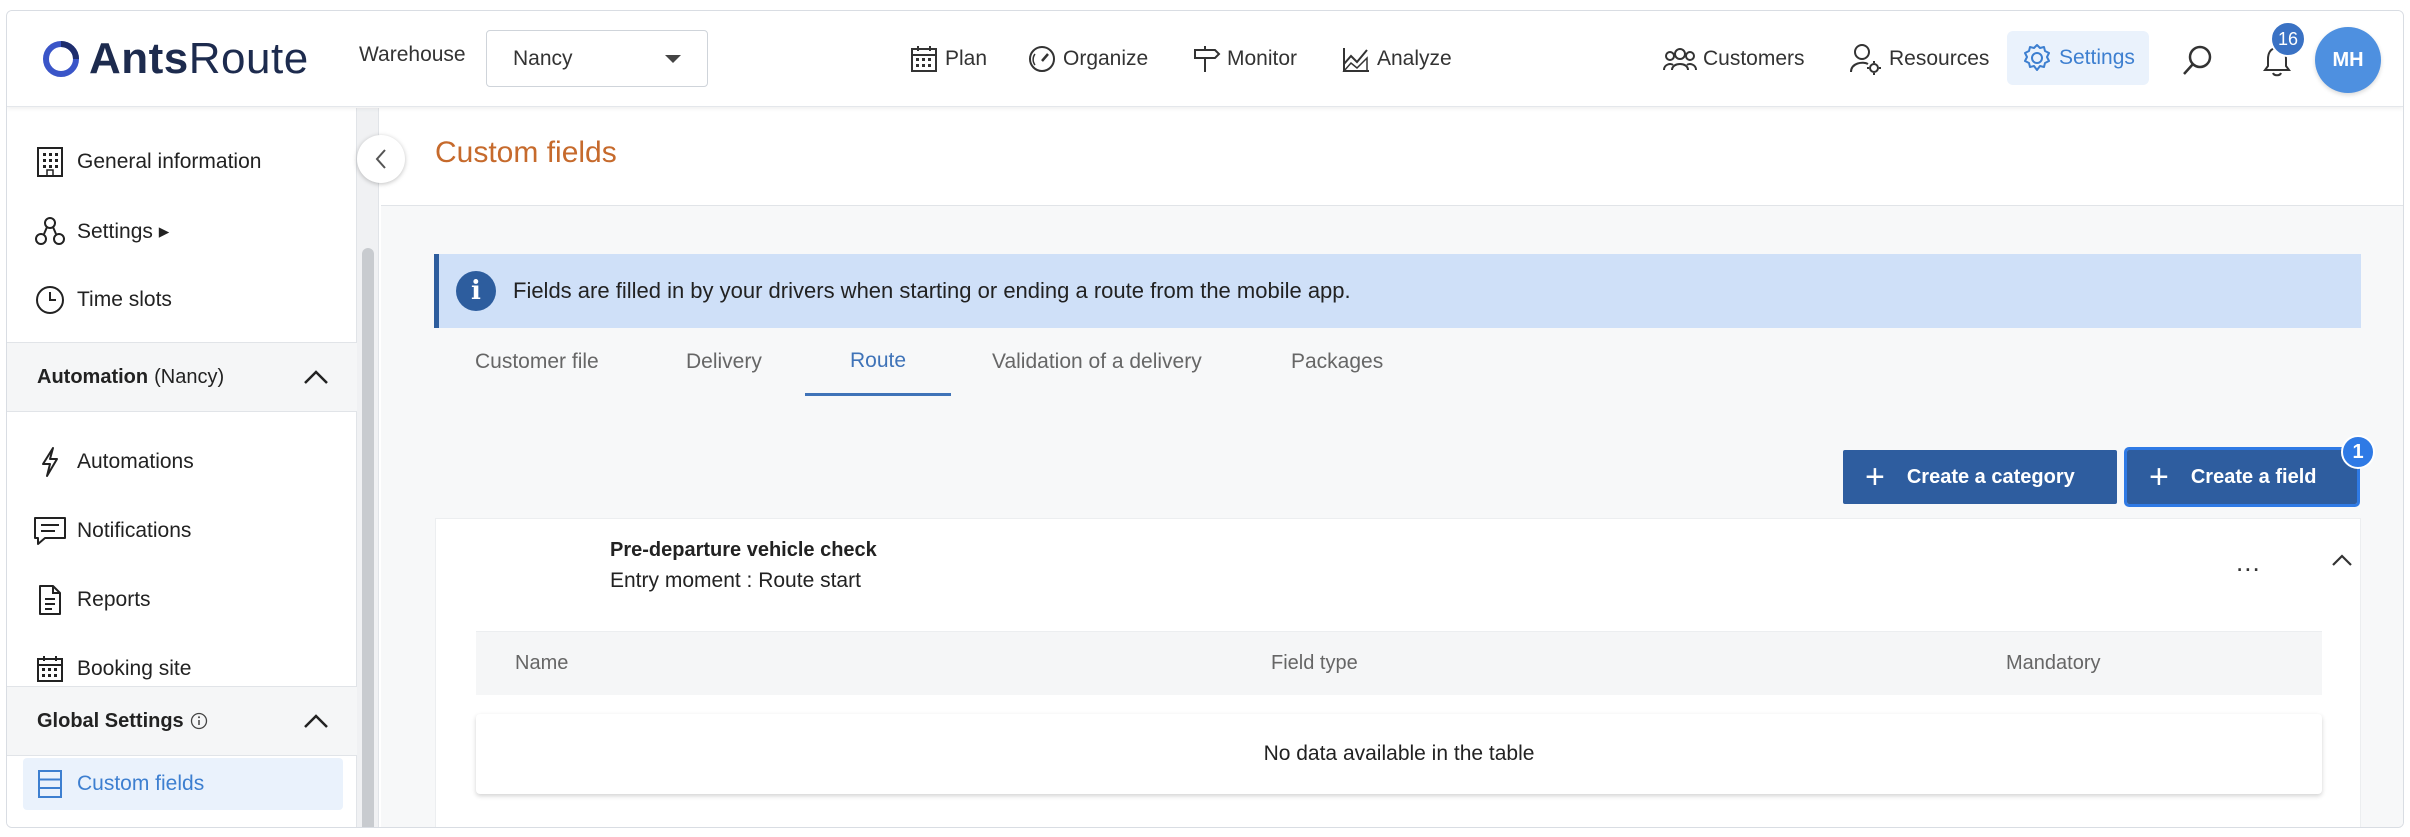  What do you see at coordinates (169, 161) in the screenshot?
I see `sidebar-item-label: General information` at bounding box center [169, 161].